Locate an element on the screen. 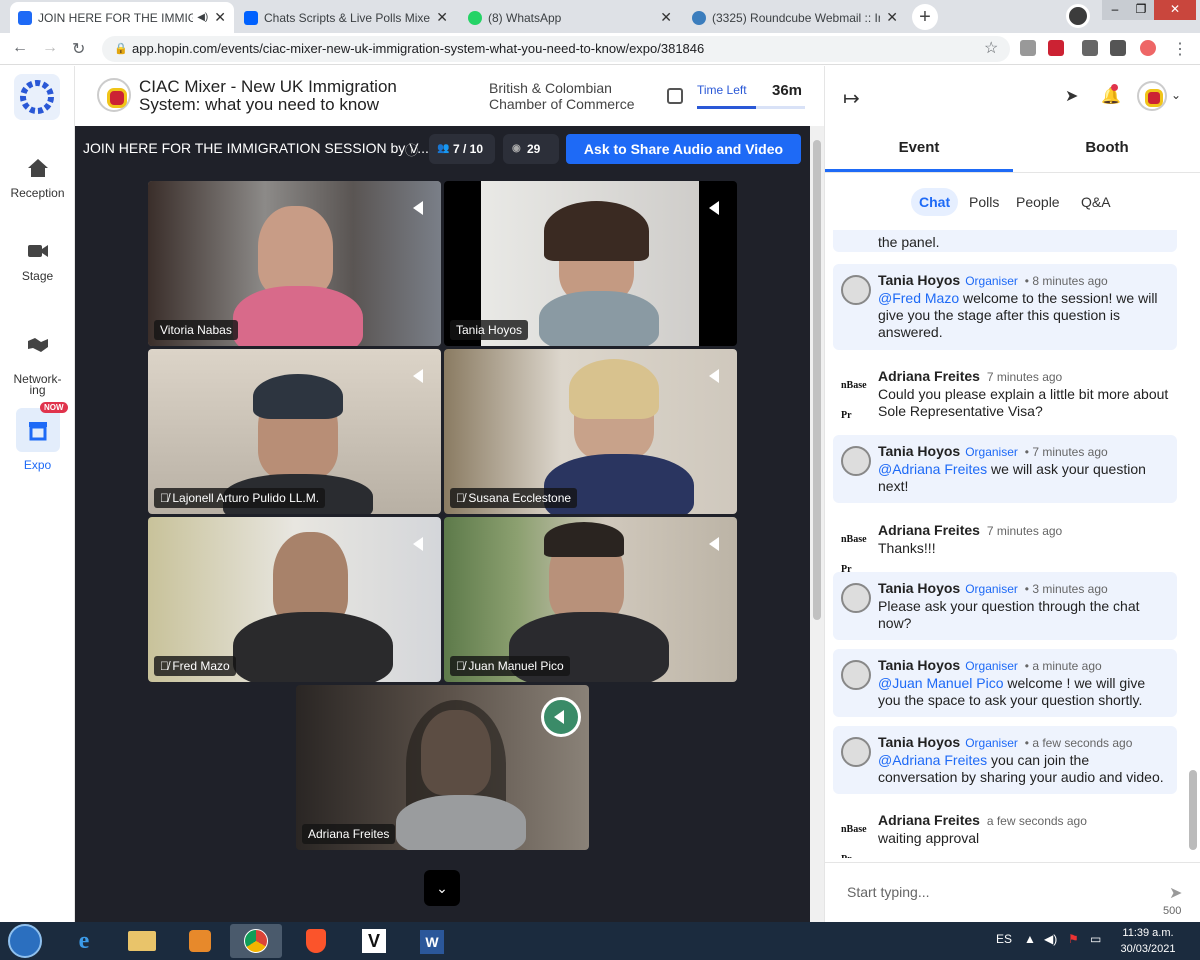 The image size is (1200, 960). active-speaker-icon is located at coordinates (561, 717).